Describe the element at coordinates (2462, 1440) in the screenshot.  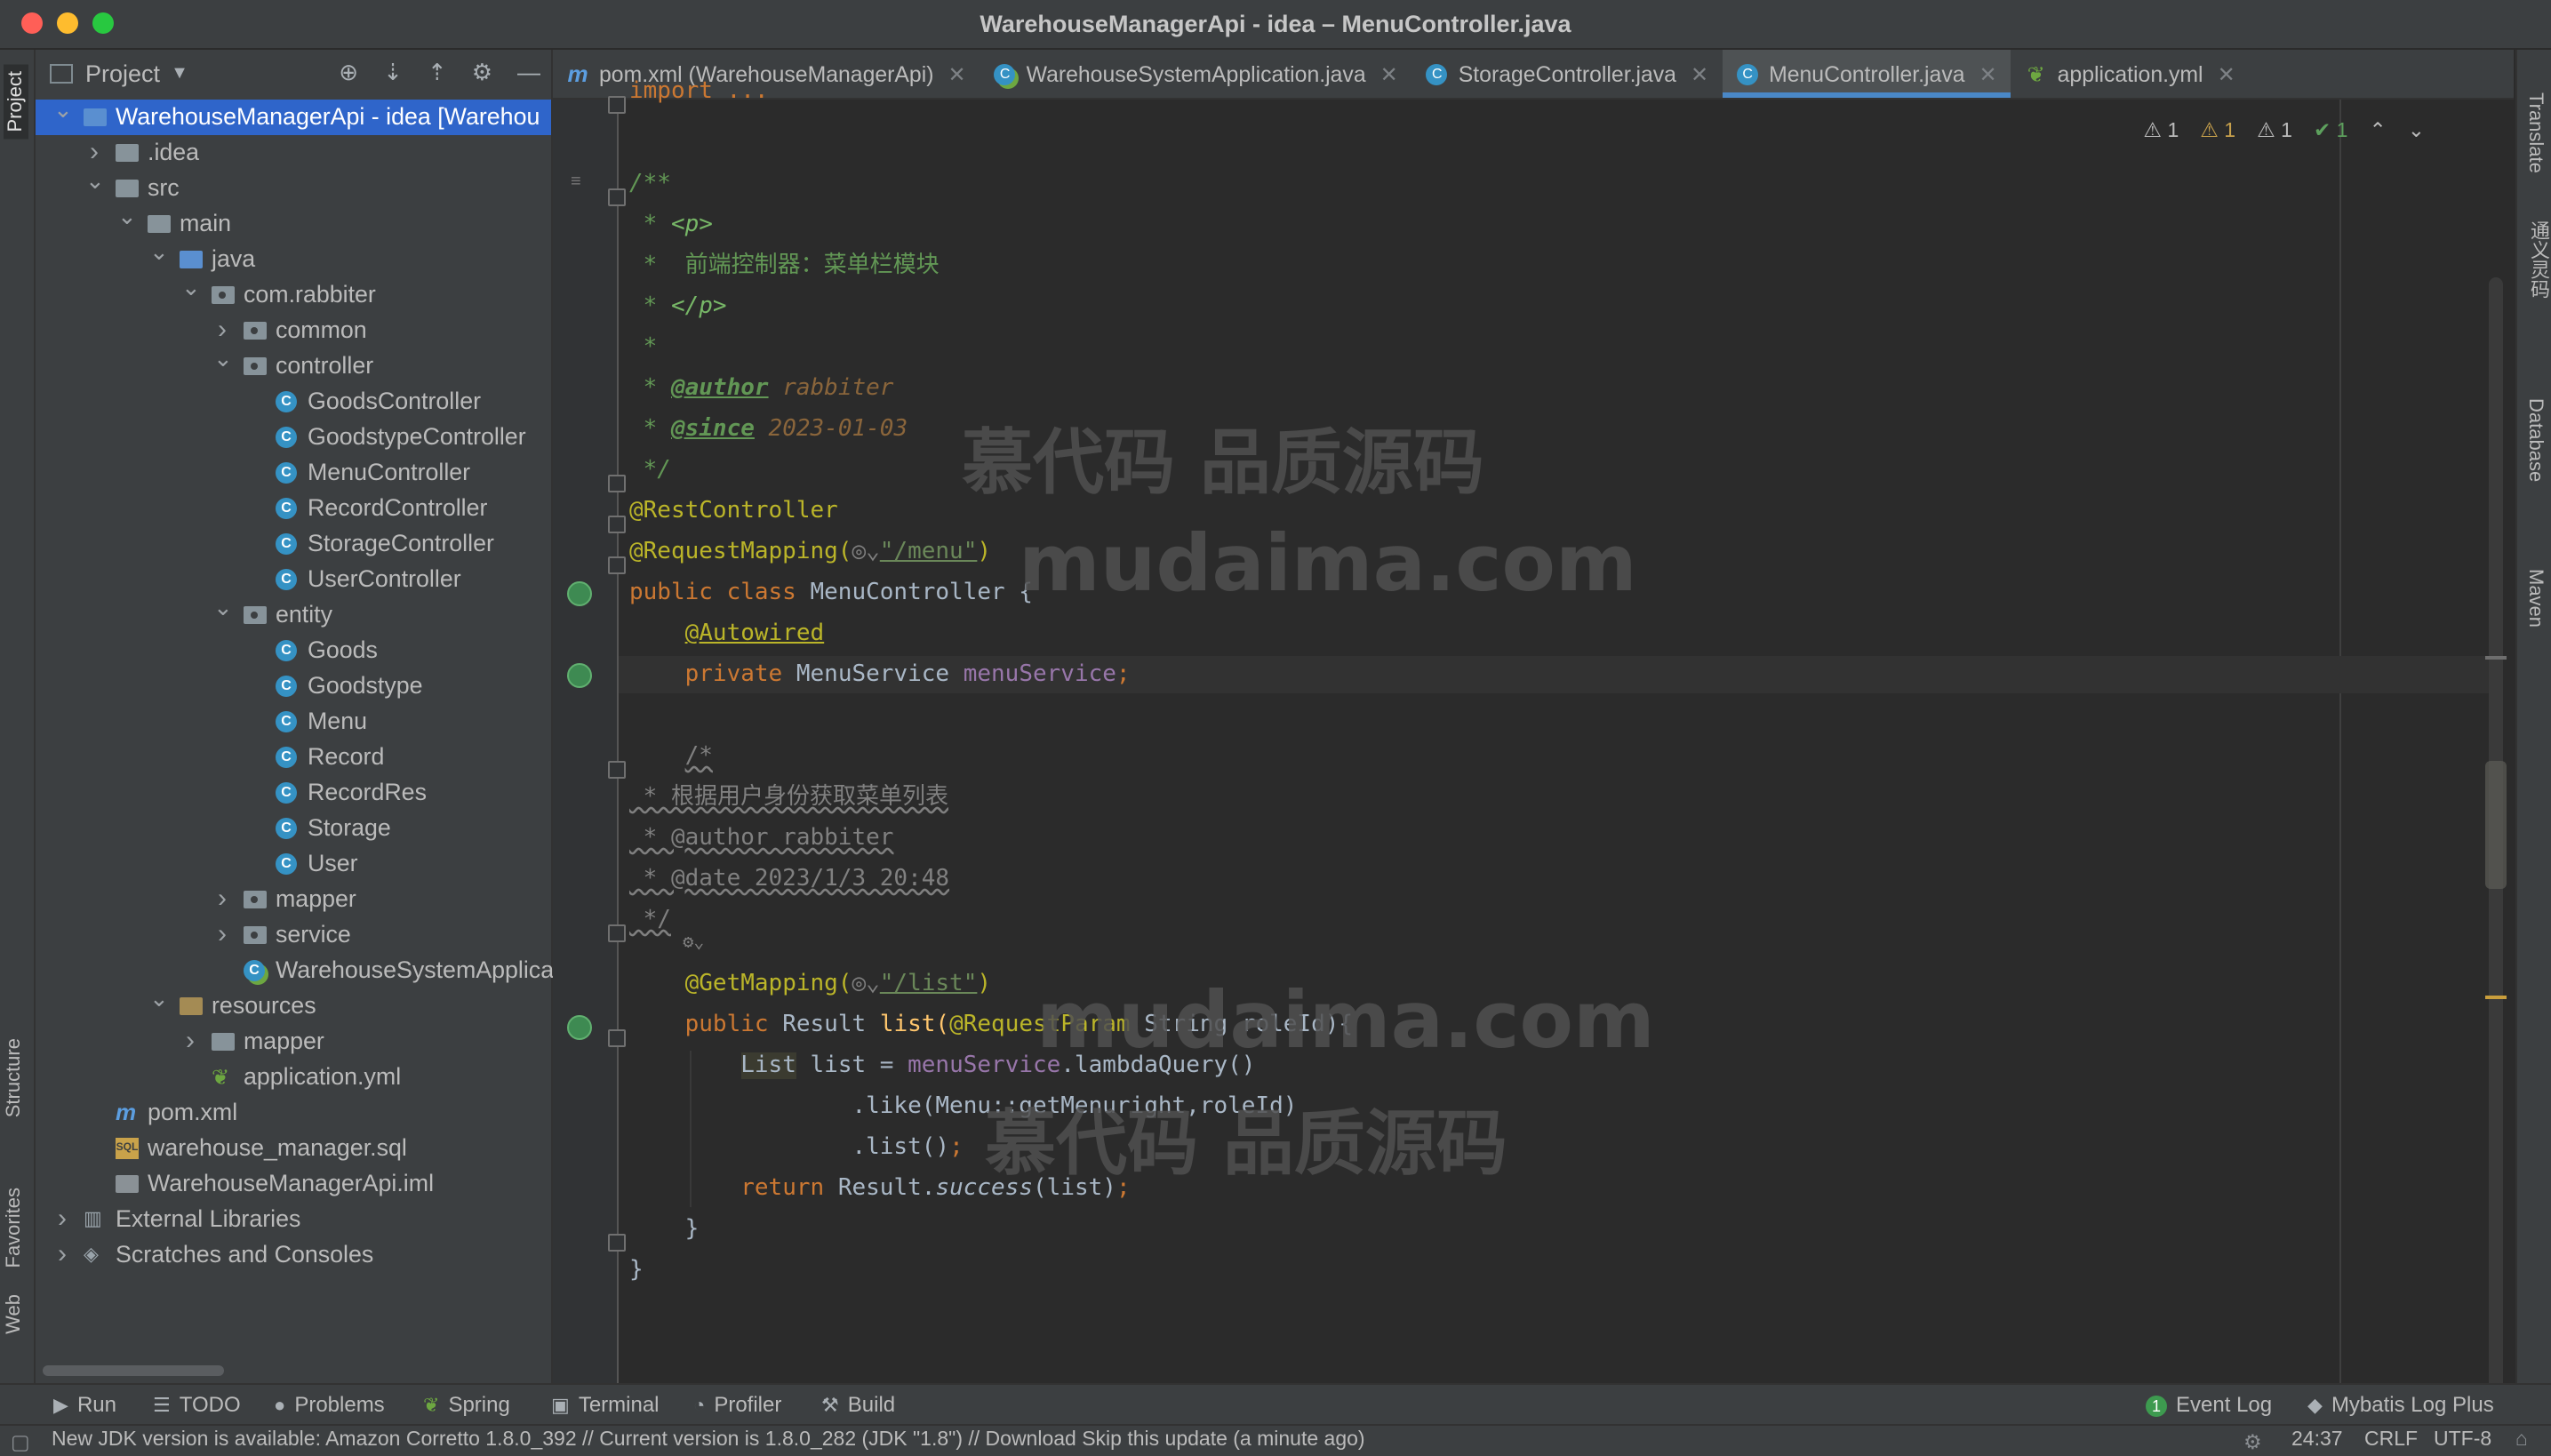
I see `file-encoding: UTF-8` at that location.